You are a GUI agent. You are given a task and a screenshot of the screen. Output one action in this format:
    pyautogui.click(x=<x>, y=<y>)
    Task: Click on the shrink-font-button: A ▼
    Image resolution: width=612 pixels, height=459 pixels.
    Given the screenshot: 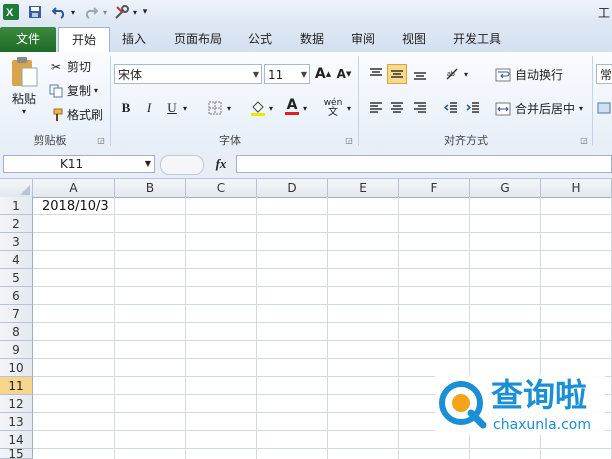 What is the action you would take?
    pyautogui.click(x=344, y=74)
    